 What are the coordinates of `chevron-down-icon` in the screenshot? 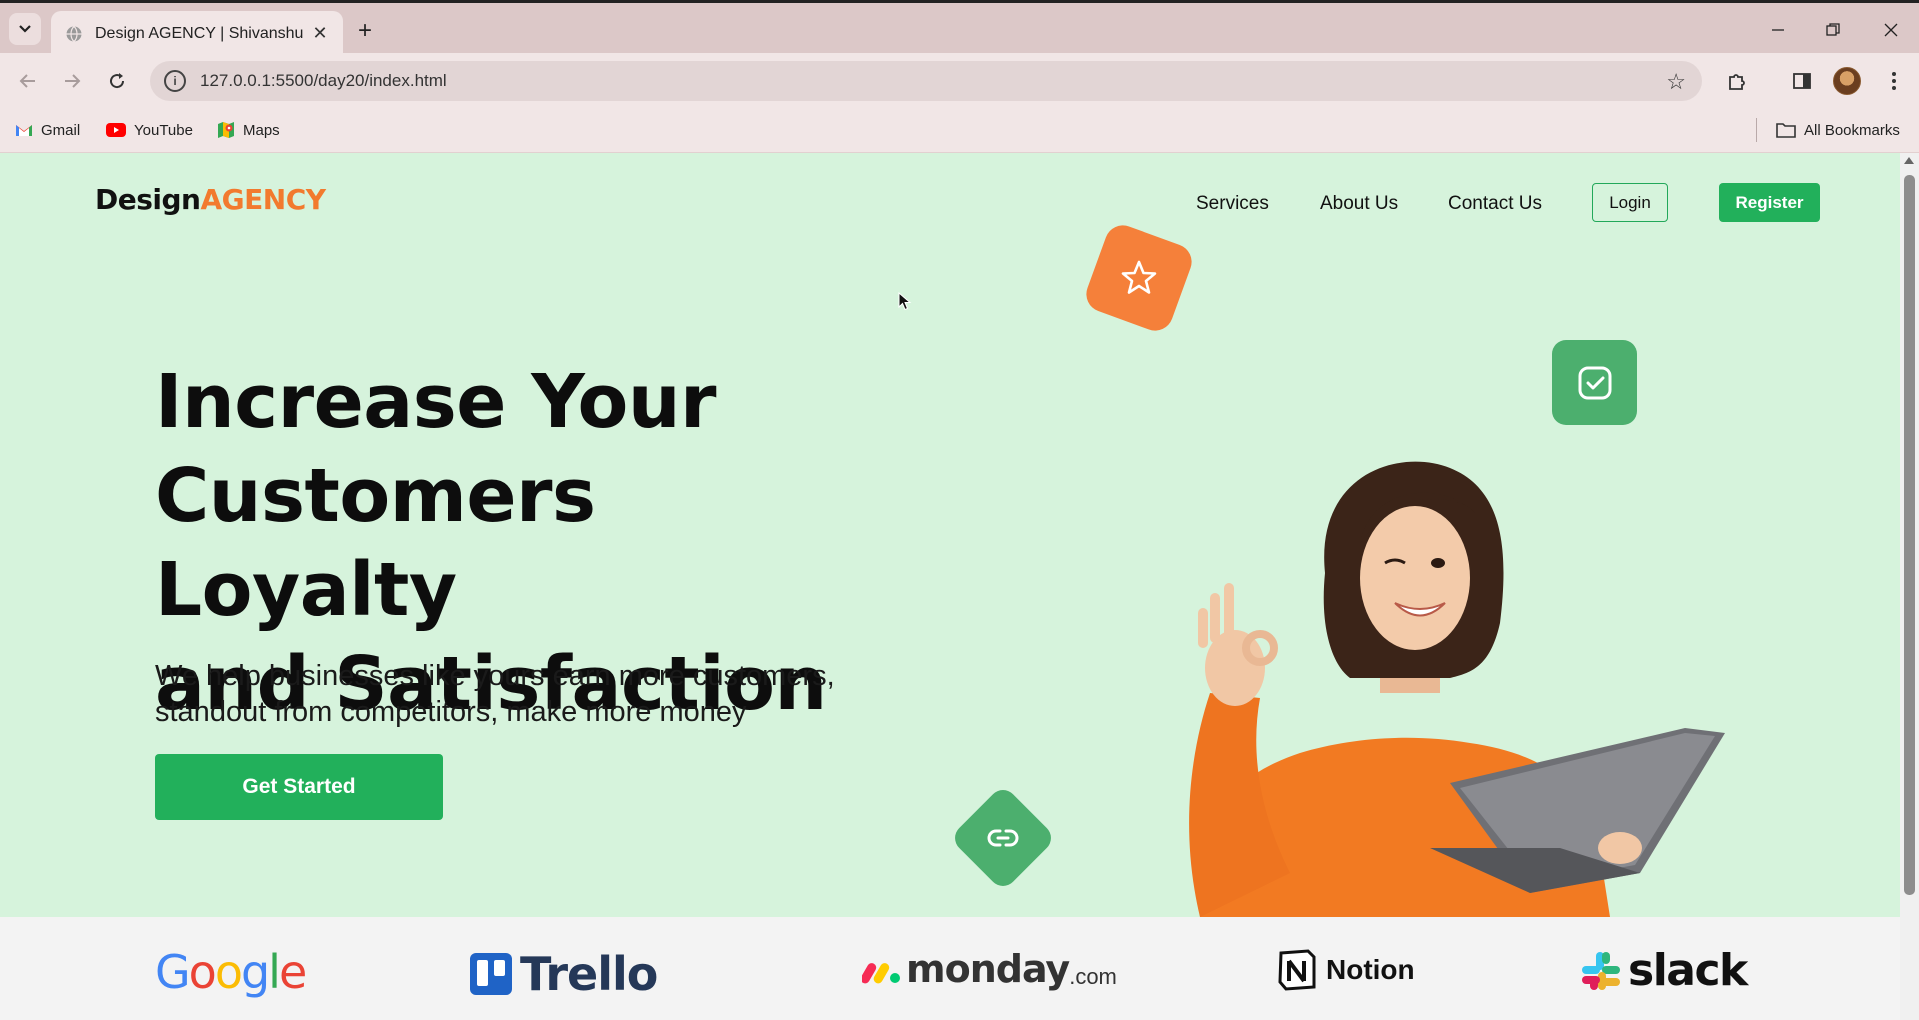 It's located at (25, 29).